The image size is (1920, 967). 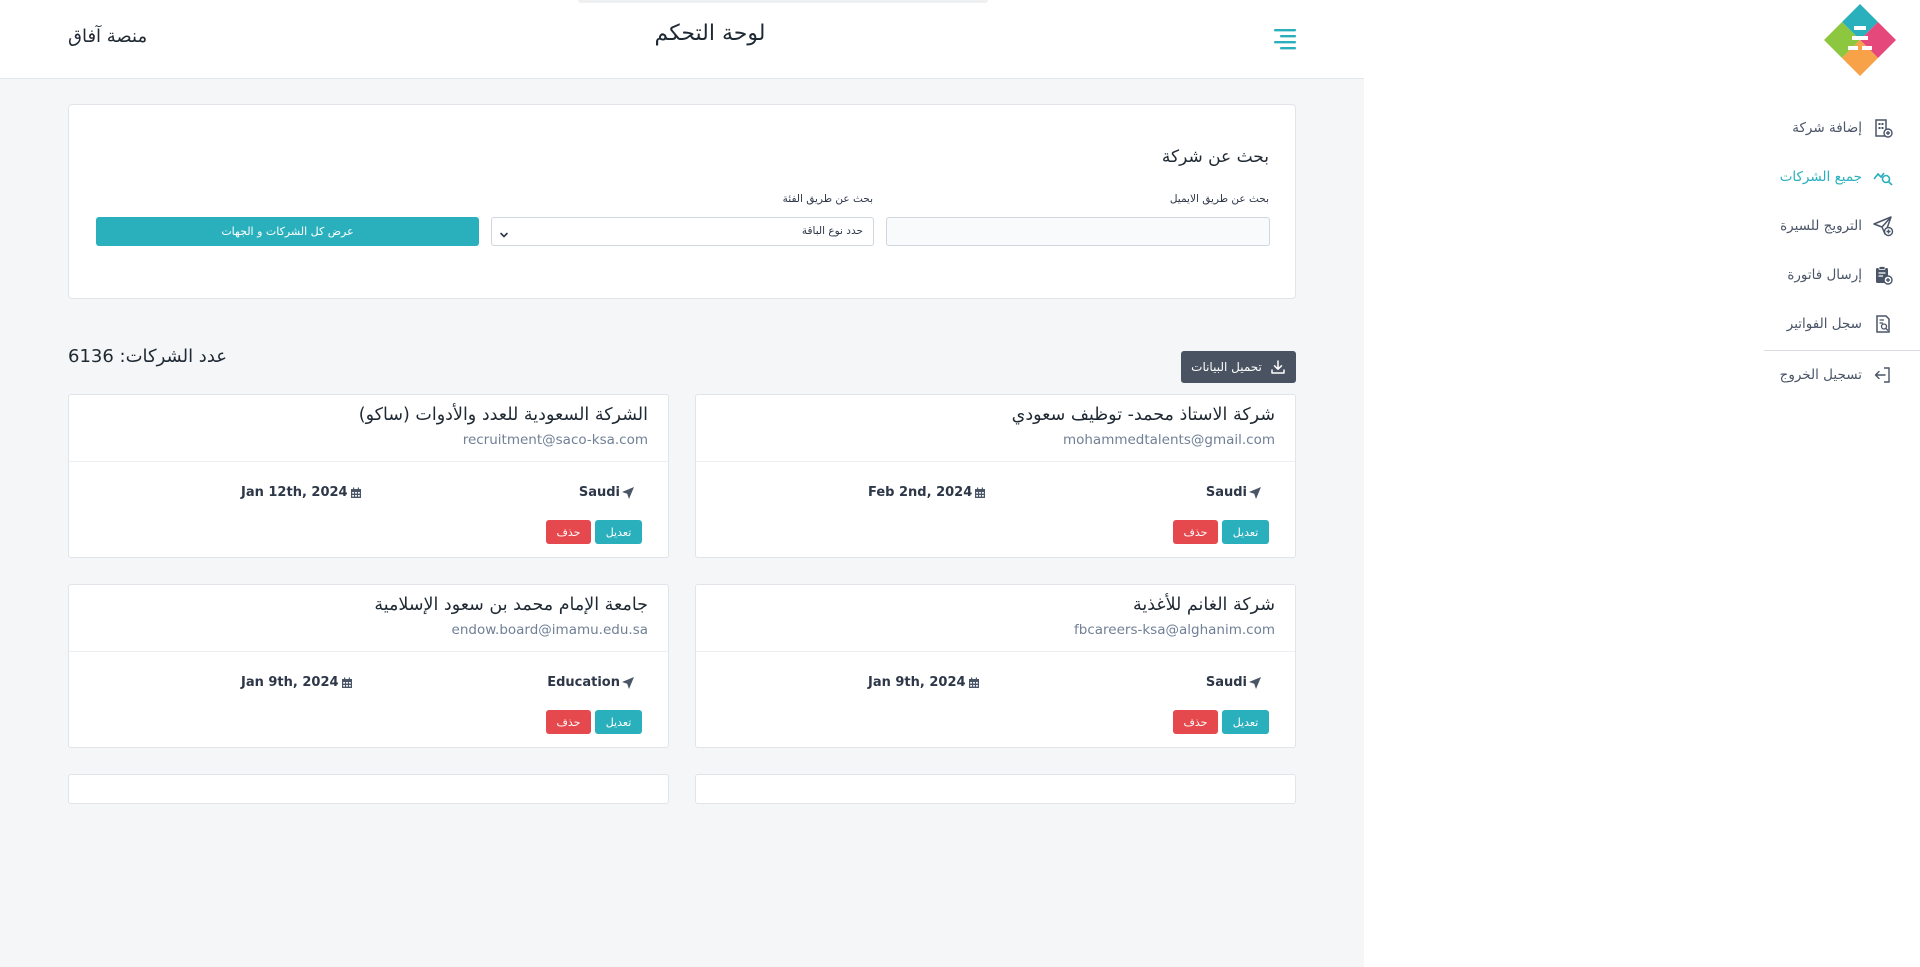 I want to click on page-title: لوحة التحكم, so click(x=710, y=33).